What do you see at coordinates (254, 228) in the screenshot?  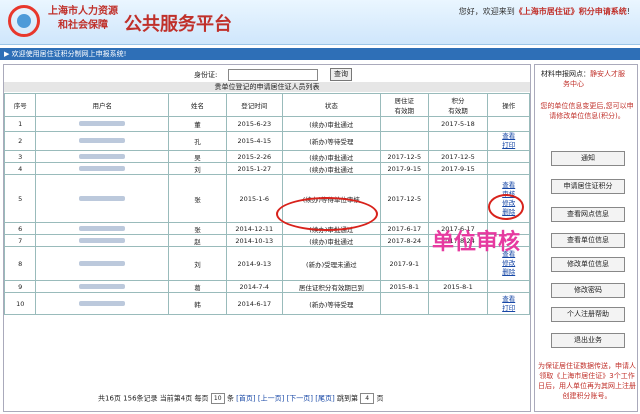 I see `row-reg-time: 2014-12-11` at bounding box center [254, 228].